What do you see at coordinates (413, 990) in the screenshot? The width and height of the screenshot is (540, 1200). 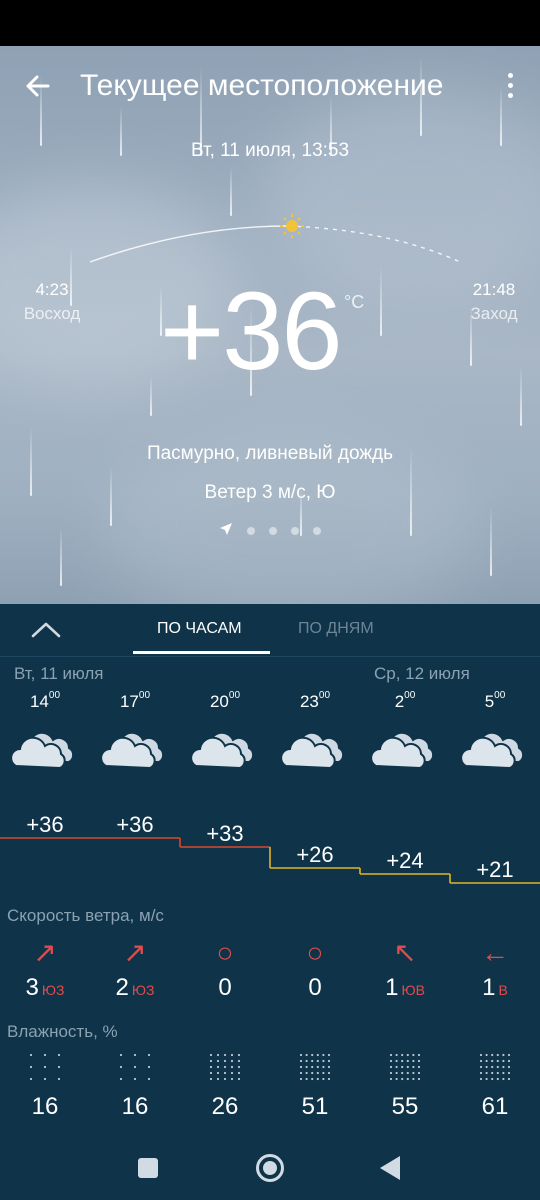 I see `wind-direction: ЮВ` at bounding box center [413, 990].